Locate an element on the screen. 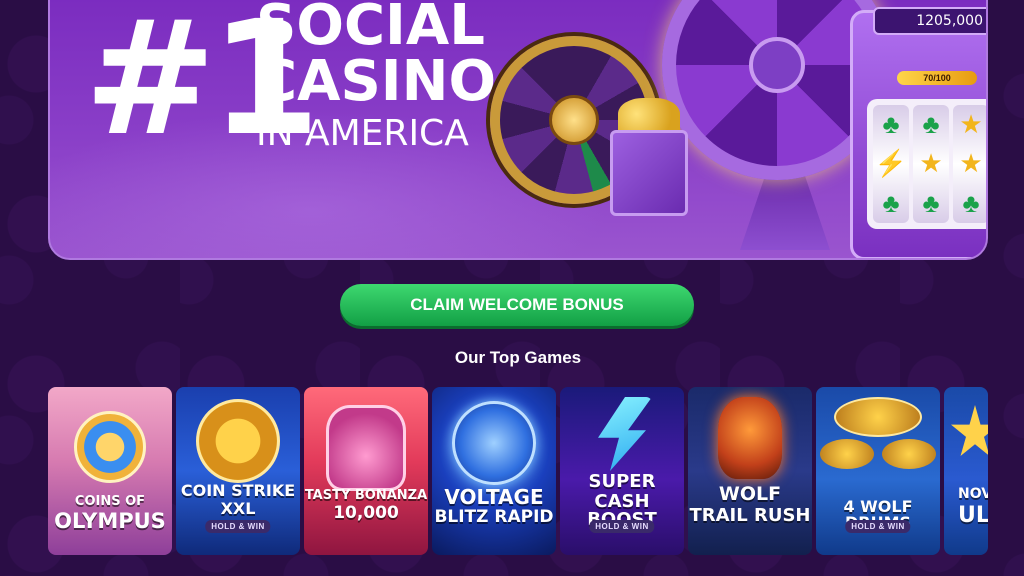 This screenshot has width=1024, height=576. lightning-icon: ⚡ is located at coordinates (891, 163).